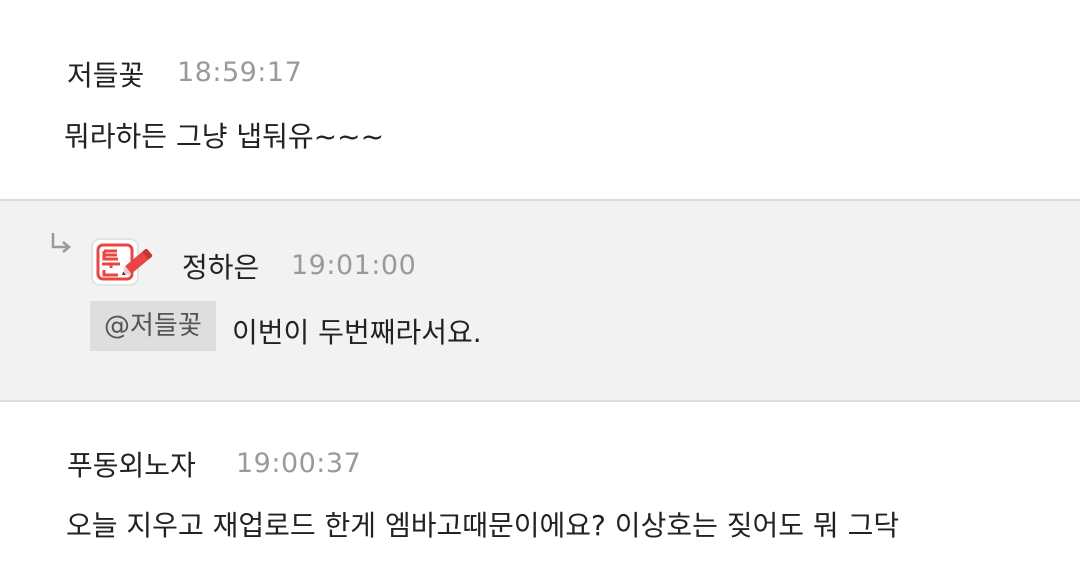 Image resolution: width=1080 pixels, height=575 pixels. Describe the element at coordinates (354, 265) in the screenshot. I see `comment-timestamp: 19:01:00` at that location.